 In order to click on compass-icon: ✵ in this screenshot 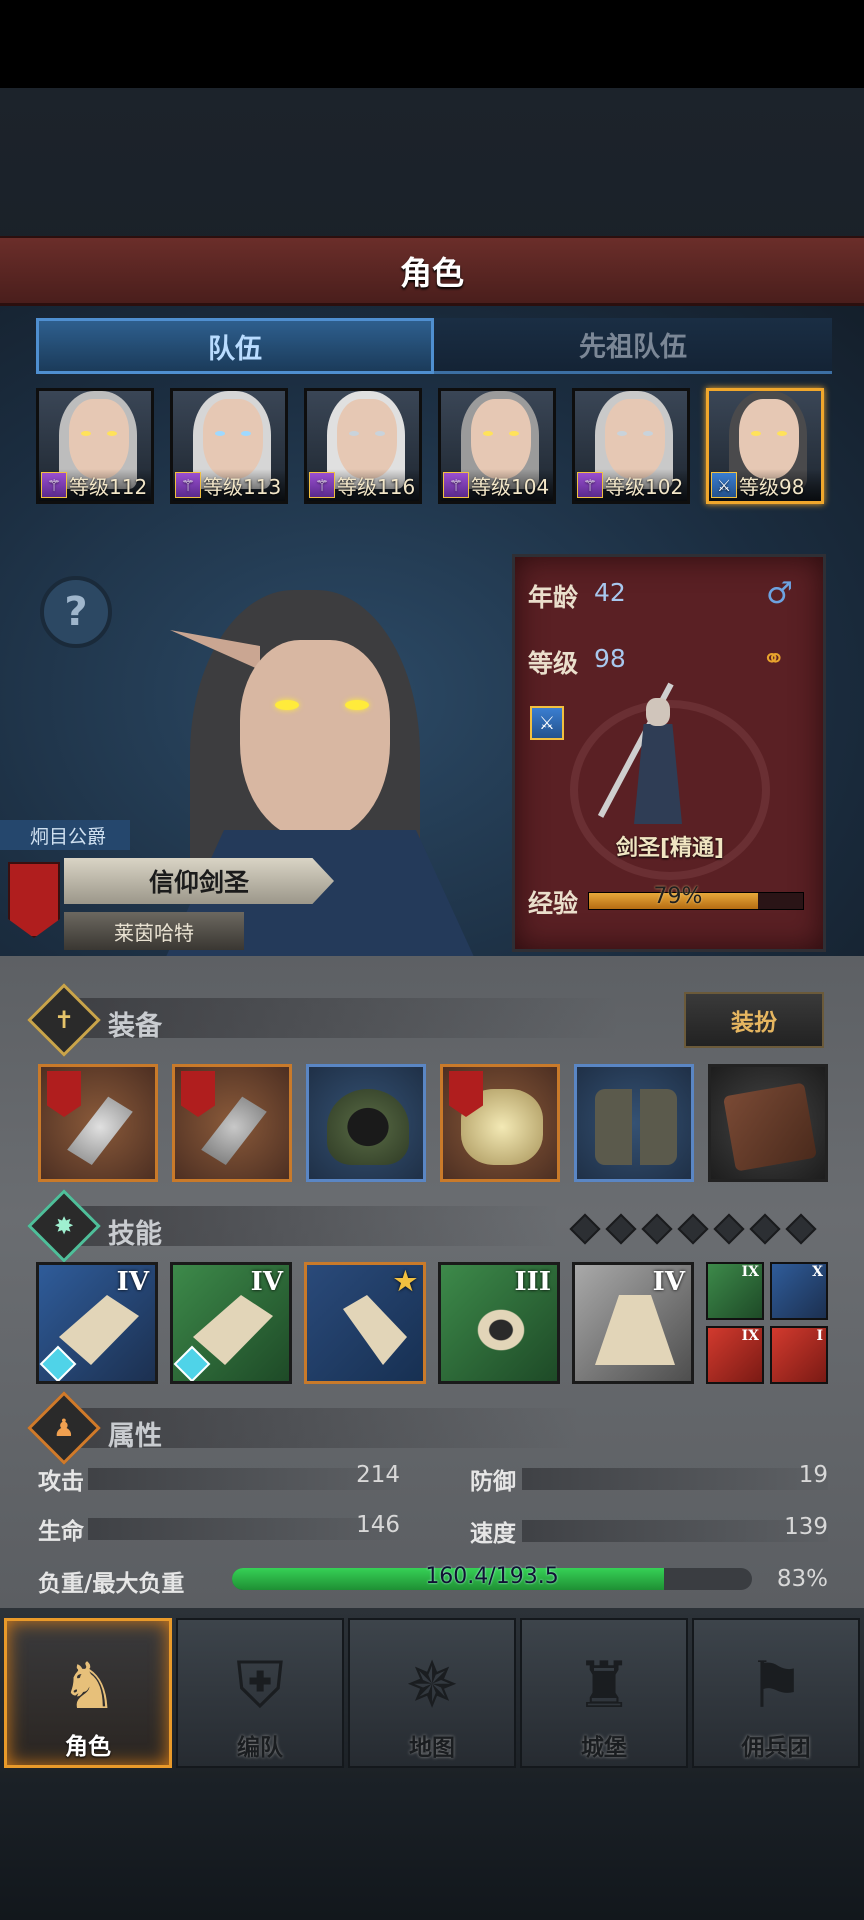, I will do `click(432, 1686)`.